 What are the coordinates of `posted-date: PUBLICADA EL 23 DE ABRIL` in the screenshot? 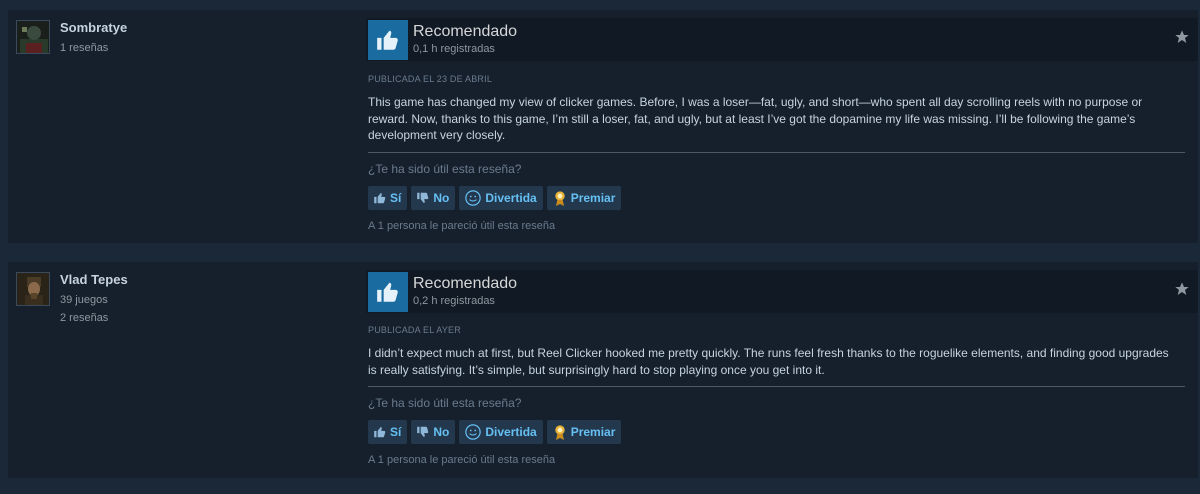 It's located at (430, 79).